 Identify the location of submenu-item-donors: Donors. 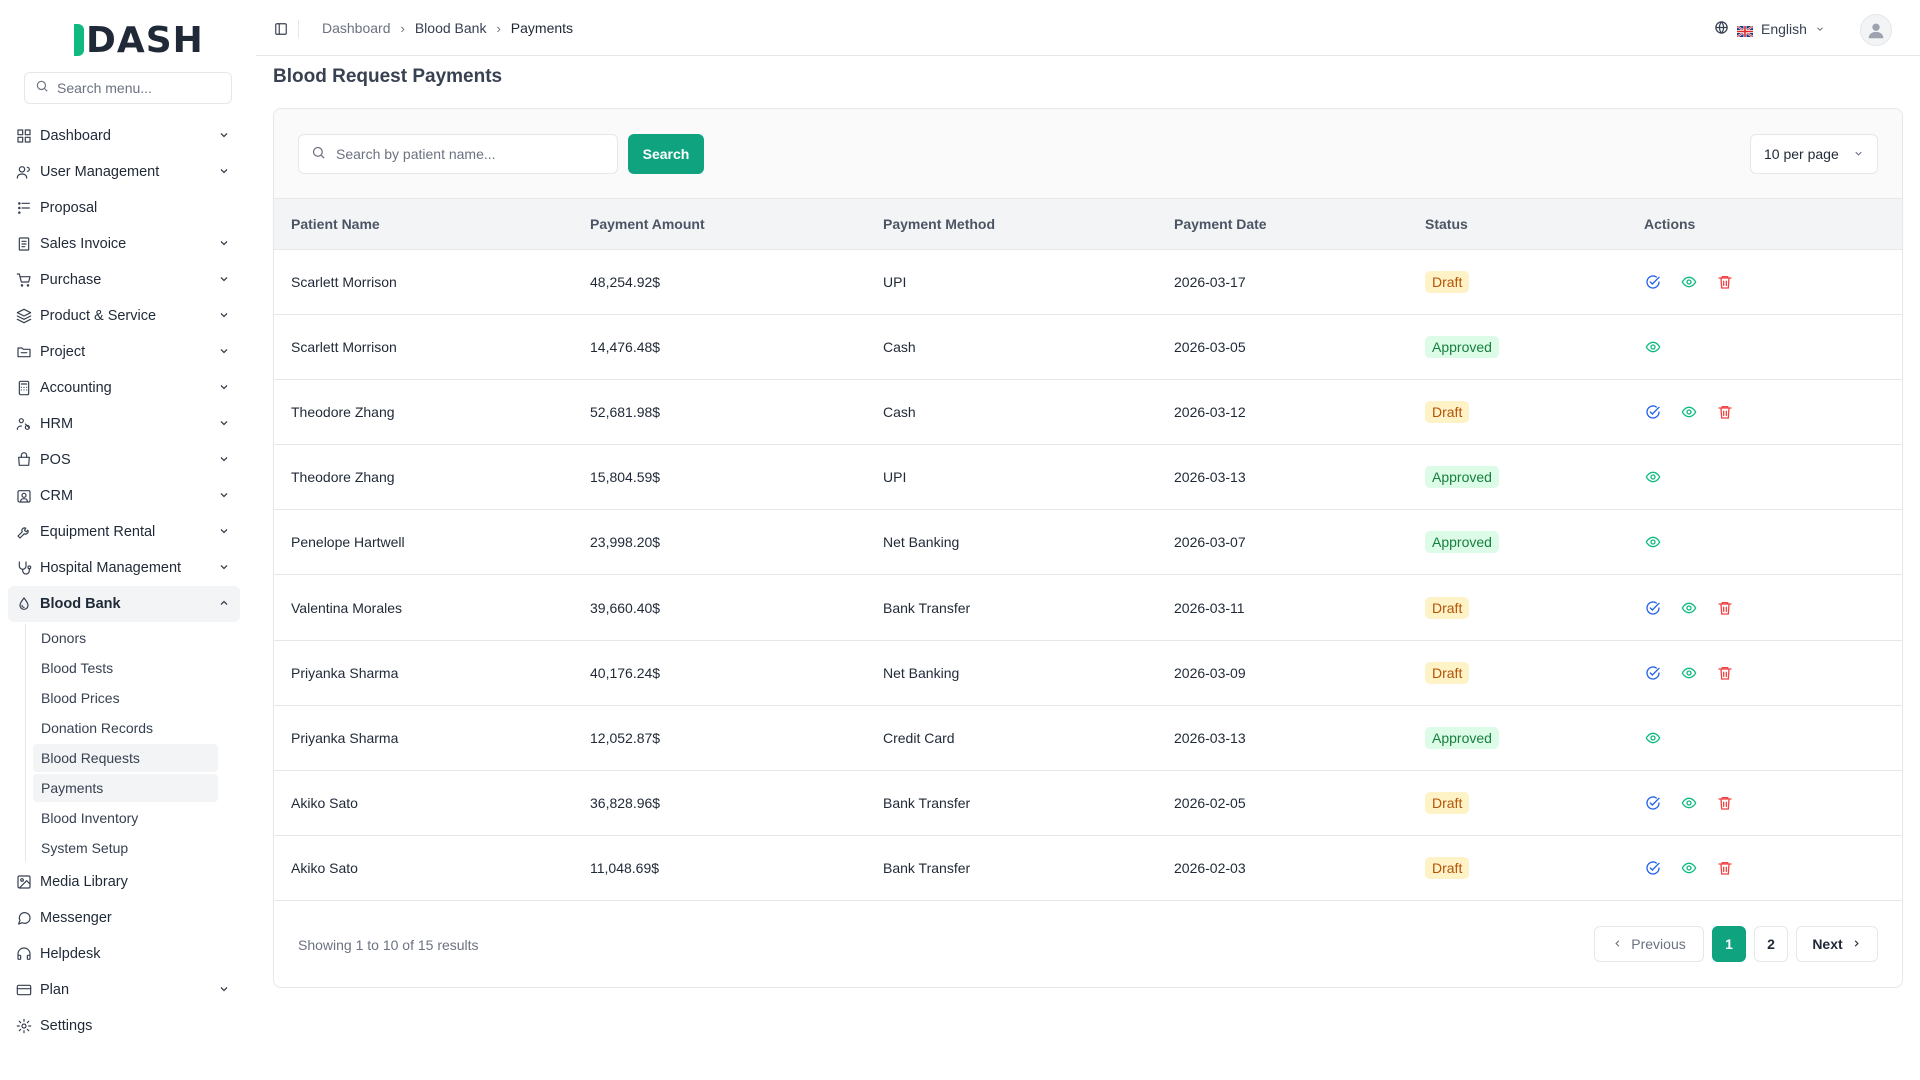
(125, 638).